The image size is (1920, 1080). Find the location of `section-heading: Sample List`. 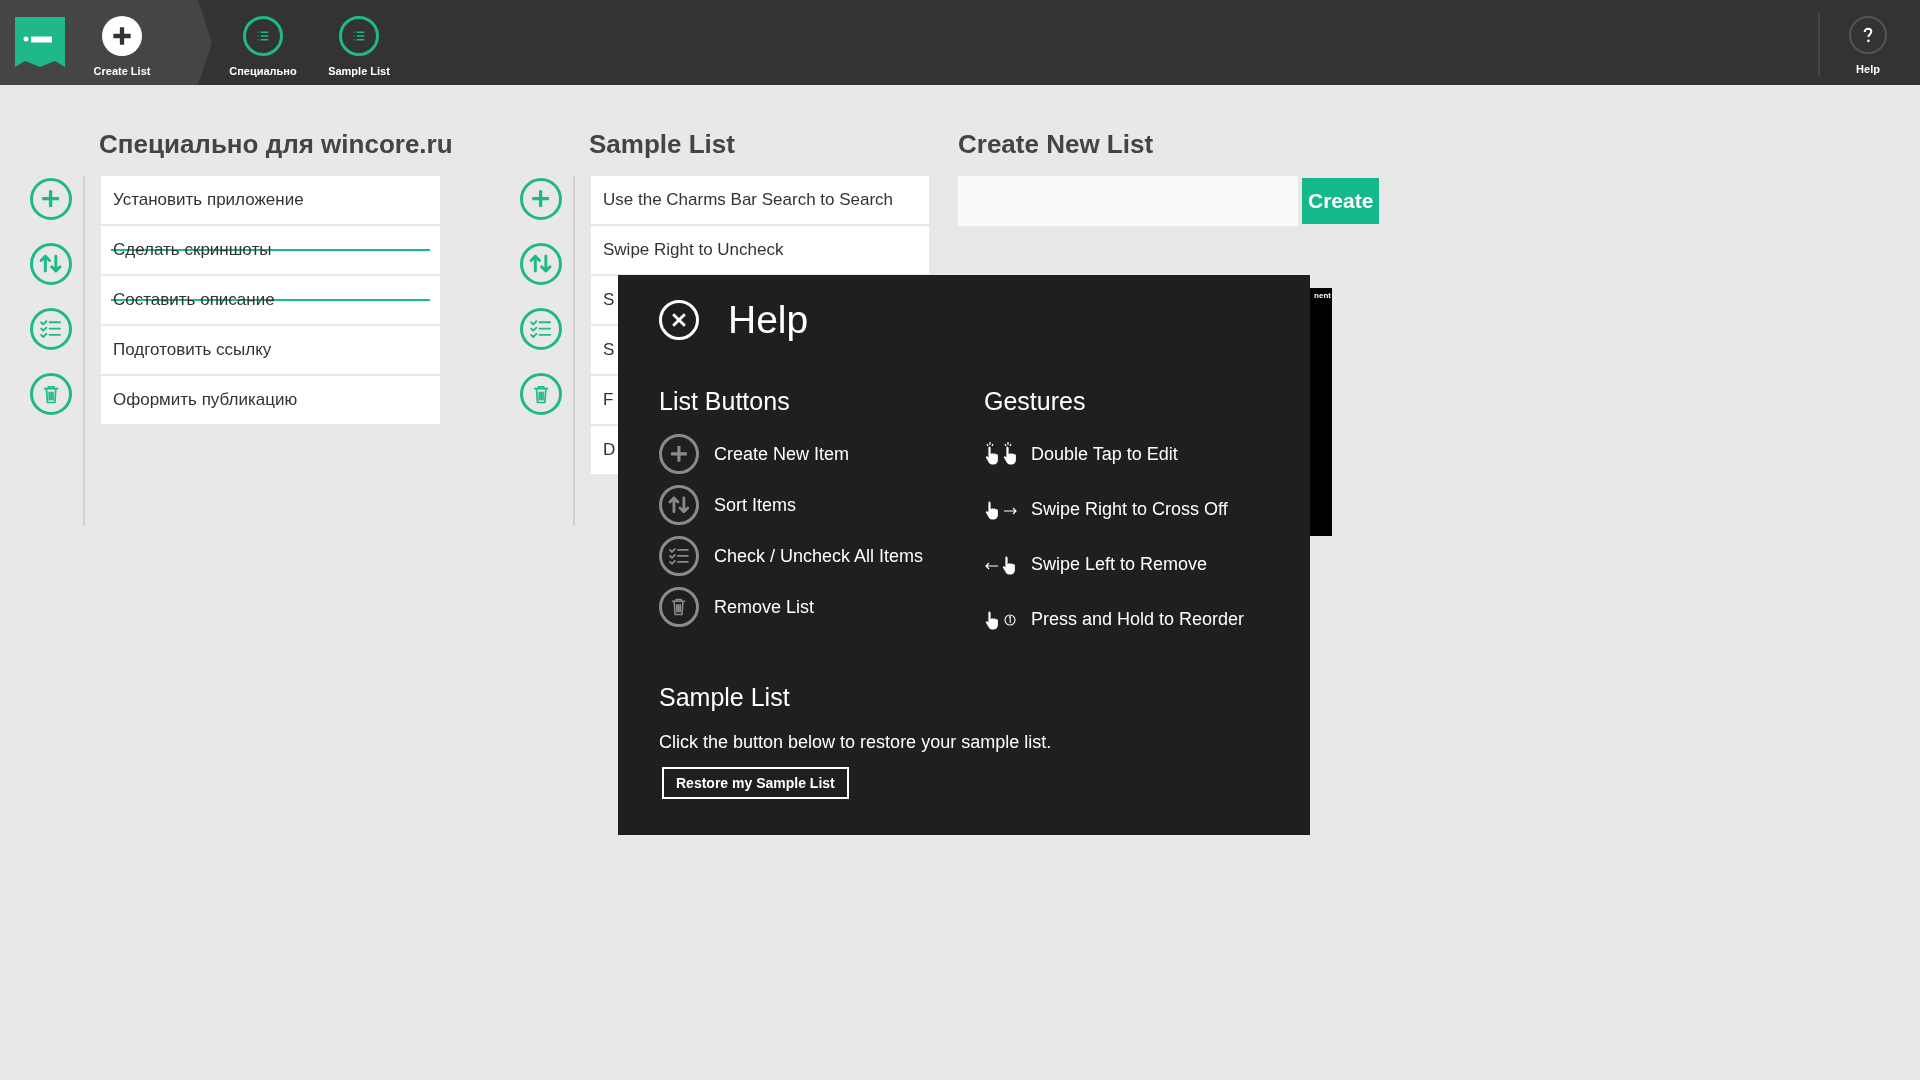

section-heading: Sample List is located at coordinates (725, 697).